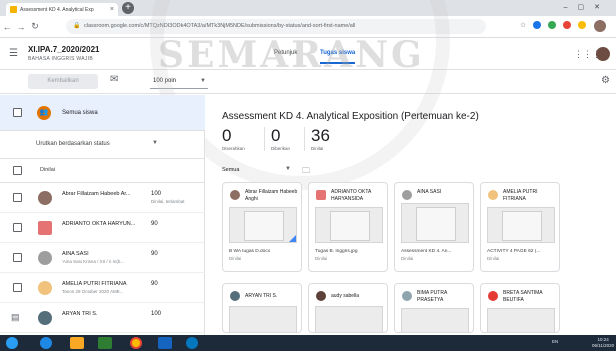  Describe the element at coordinates (168, 201) in the screenshot. I see `student-status: Dinilai, terlambat` at that location.